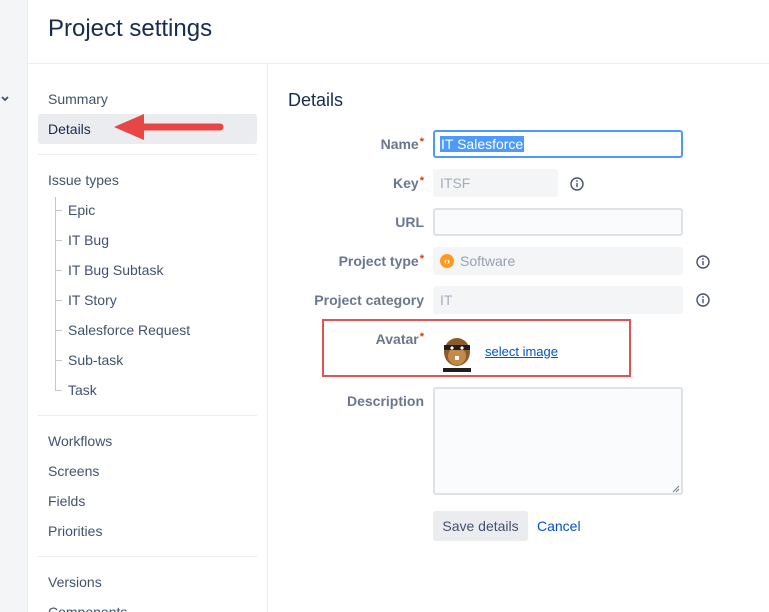 The width and height of the screenshot is (769, 612). What do you see at coordinates (81, 210) in the screenshot?
I see `sidebar-item-epic: Epic` at bounding box center [81, 210].